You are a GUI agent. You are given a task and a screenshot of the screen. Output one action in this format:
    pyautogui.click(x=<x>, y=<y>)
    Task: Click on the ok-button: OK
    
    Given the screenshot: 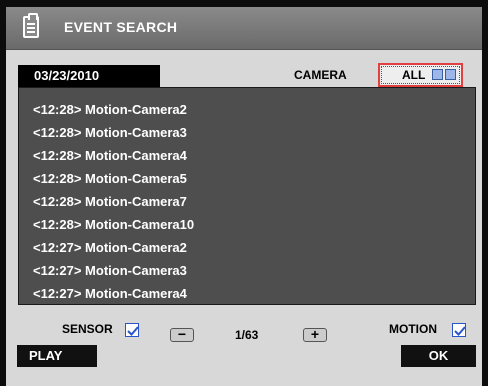 What is the action you would take?
    pyautogui.click(x=438, y=356)
    